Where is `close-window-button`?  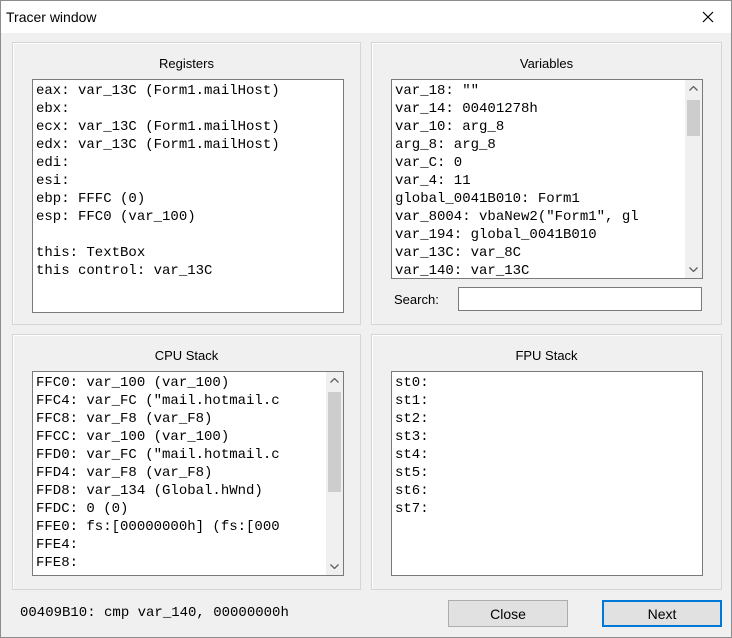
close-window-button is located at coordinates (708, 17).